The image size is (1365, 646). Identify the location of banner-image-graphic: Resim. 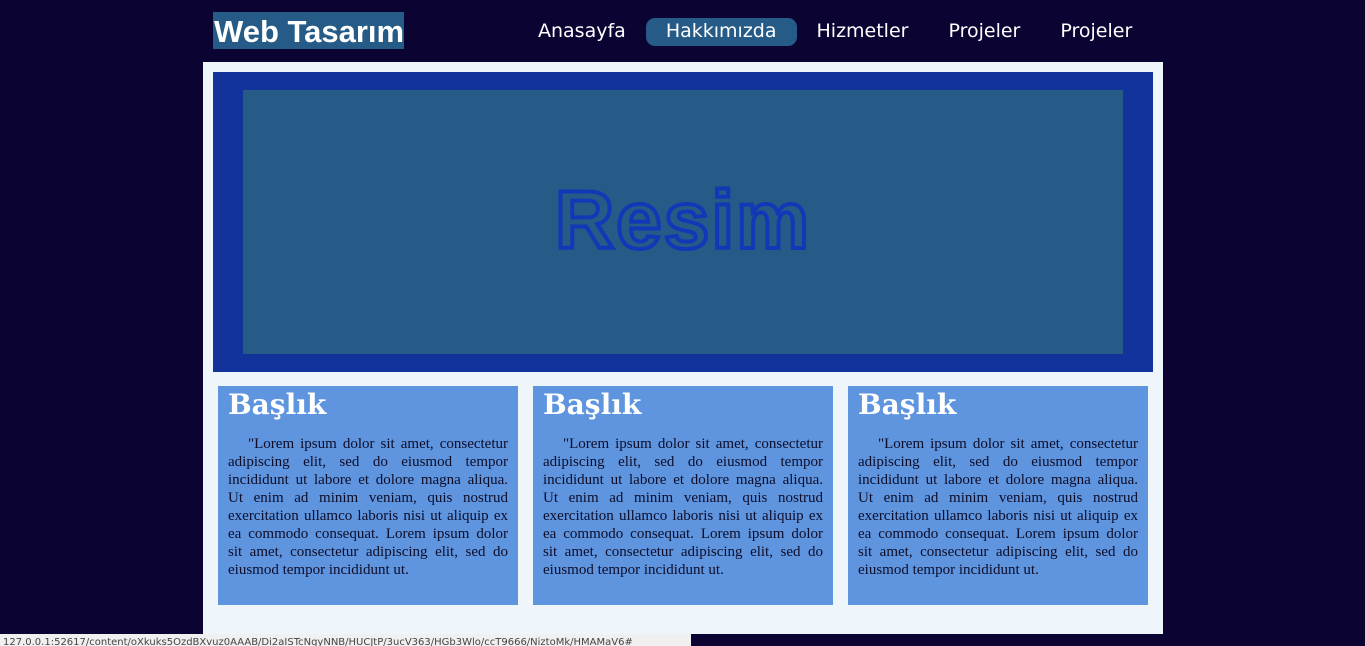
(682, 220).